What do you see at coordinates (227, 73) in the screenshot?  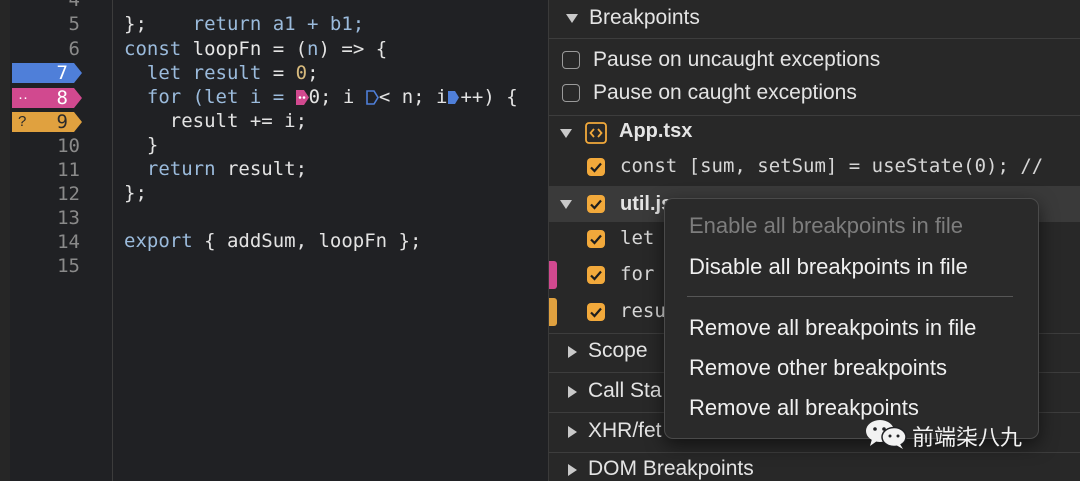 I see `identifier: result` at bounding box center [227, 73].